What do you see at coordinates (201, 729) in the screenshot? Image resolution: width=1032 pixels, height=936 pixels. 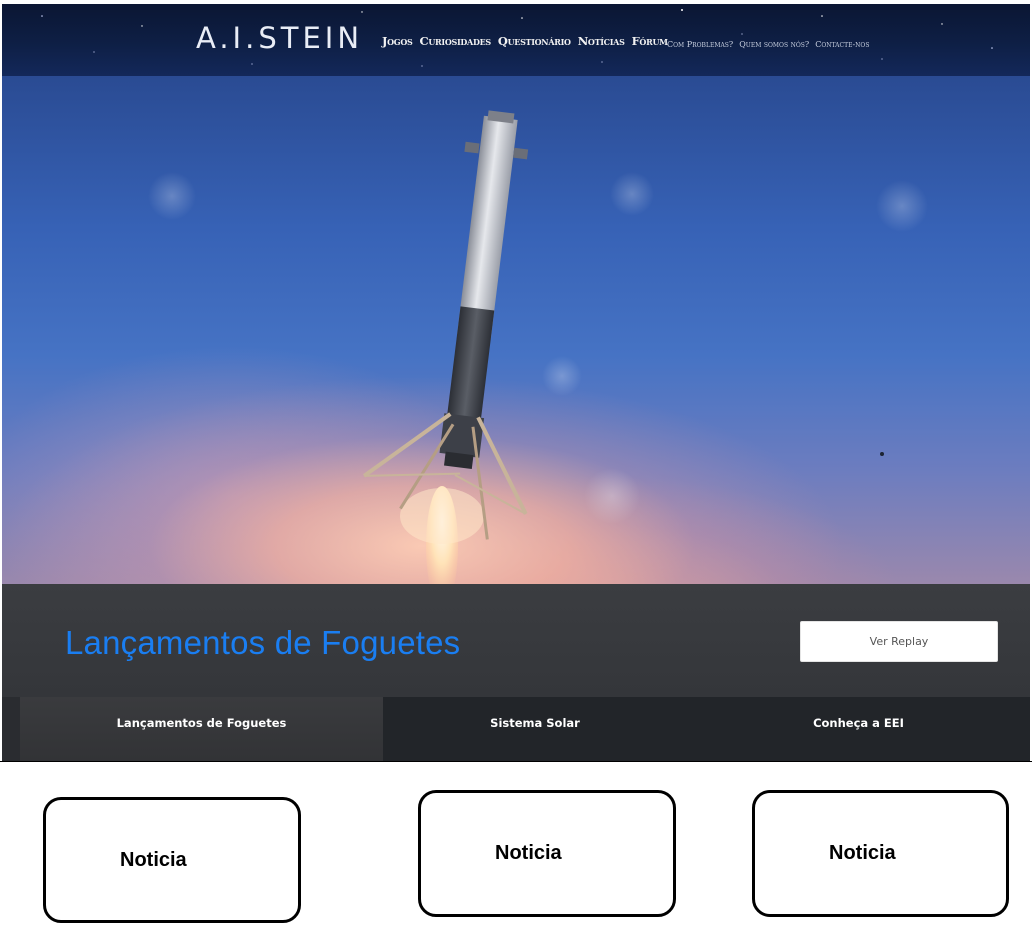 I see `tab-lancamentos: Lançamentos de Foguetes` at bounding box center [201, 729].